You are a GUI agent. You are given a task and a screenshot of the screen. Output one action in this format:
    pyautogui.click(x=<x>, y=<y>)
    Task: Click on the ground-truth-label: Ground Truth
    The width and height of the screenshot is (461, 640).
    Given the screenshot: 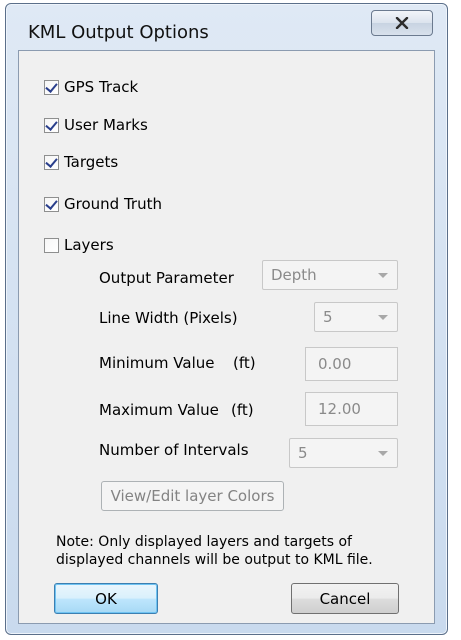 What is the action you would take?
    pyautogui.click(x=113, y=204)
    